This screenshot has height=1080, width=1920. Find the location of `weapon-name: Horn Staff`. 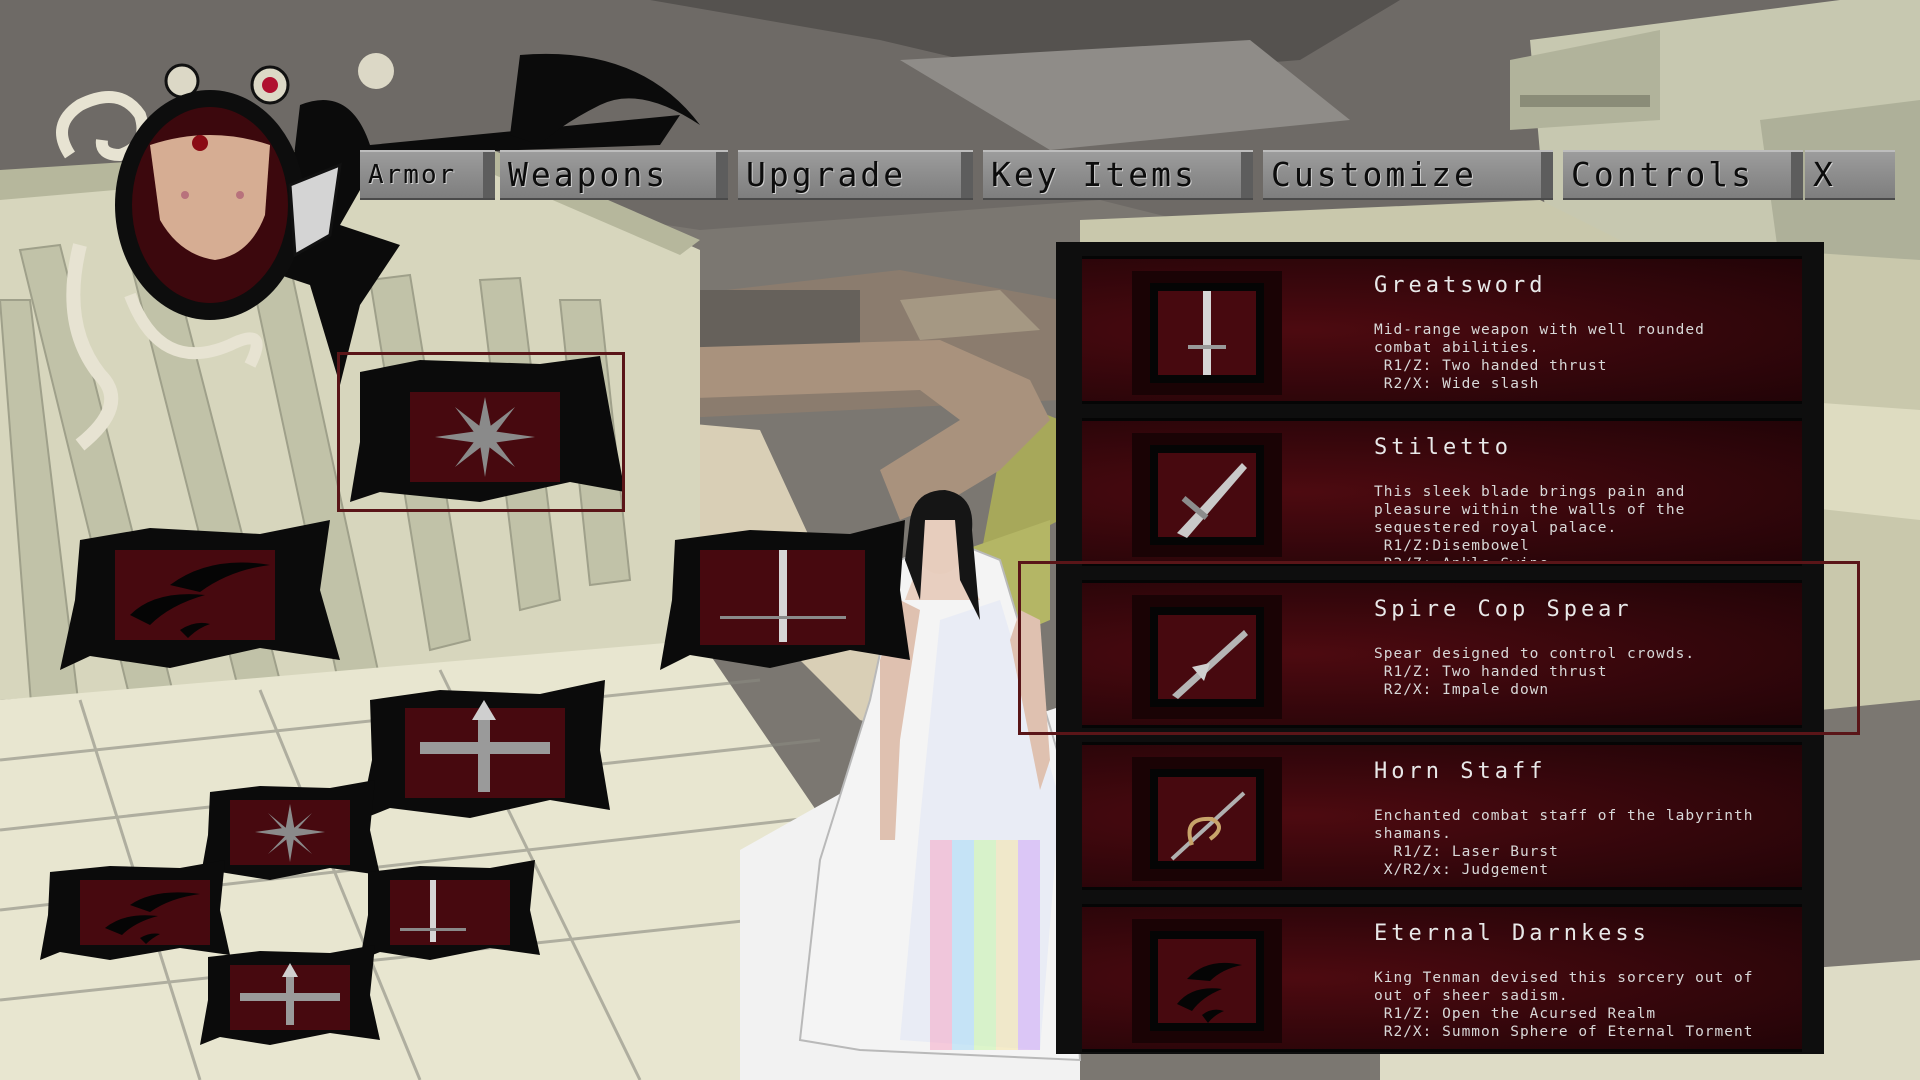

weapon-name: Horn Staff is located at coordinates (1460, 771).